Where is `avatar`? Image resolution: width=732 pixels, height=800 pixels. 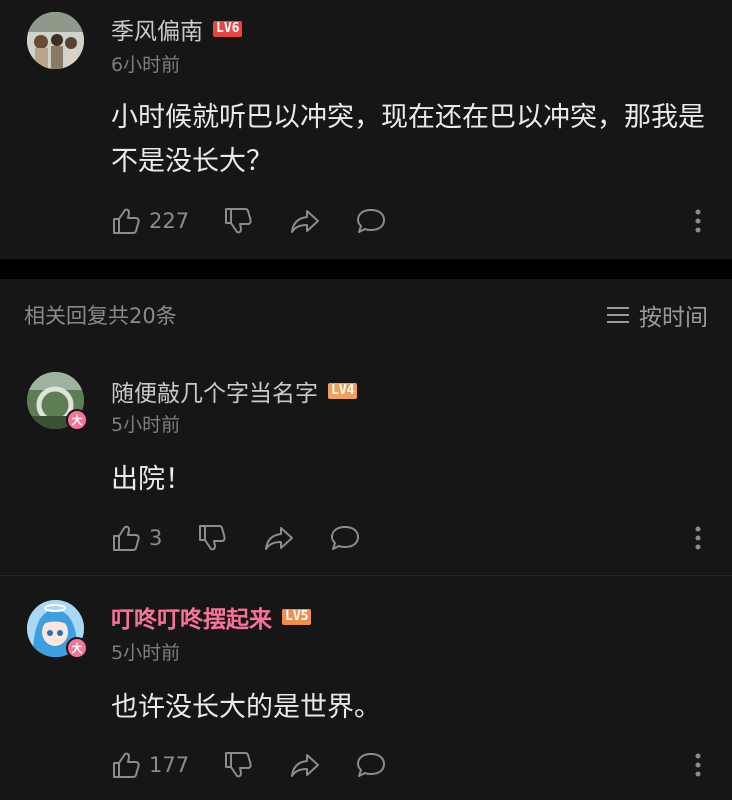 avatar is located at coordinates (55, 40).